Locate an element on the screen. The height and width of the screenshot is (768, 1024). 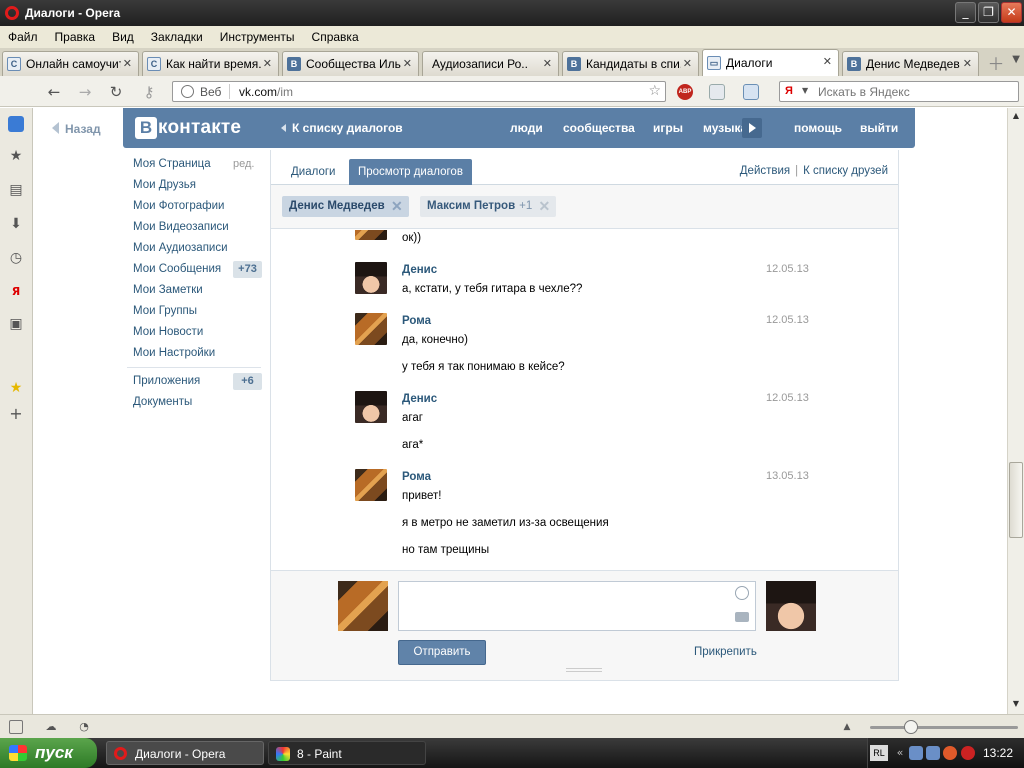
key-icon: ⚷ is located at coordinates (149, 92).